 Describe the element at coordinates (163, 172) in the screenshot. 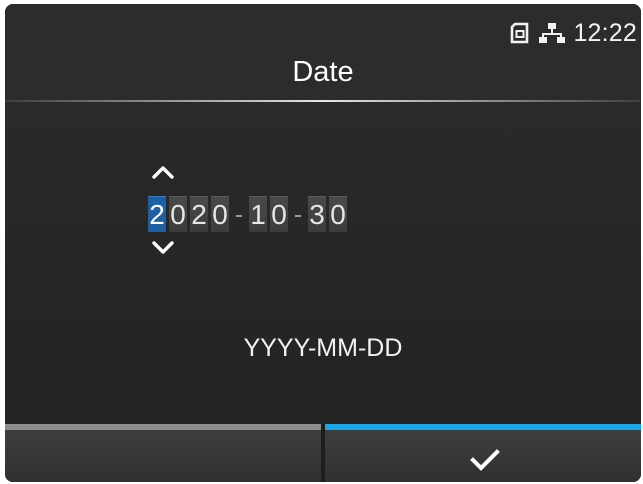

I see `increment-chevron-up-icon` at that location.